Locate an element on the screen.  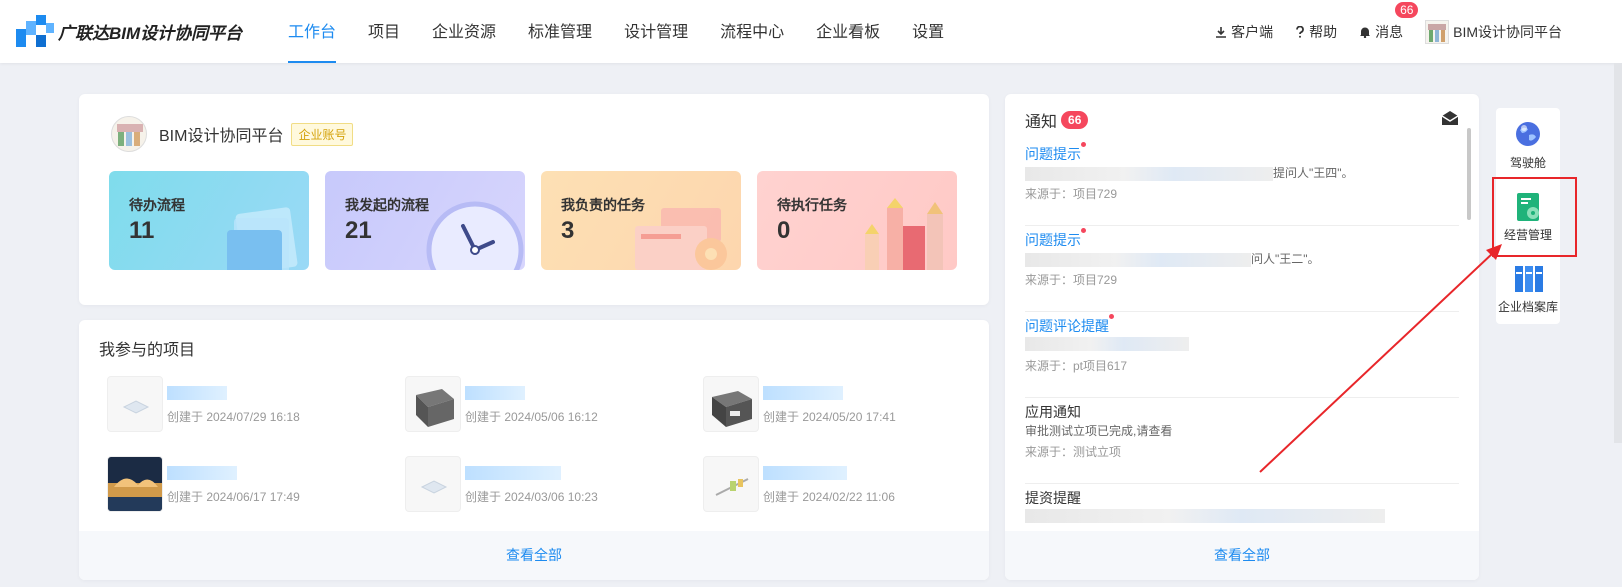
notification-title: 应用通知 is located at coordinates (1053, 412).